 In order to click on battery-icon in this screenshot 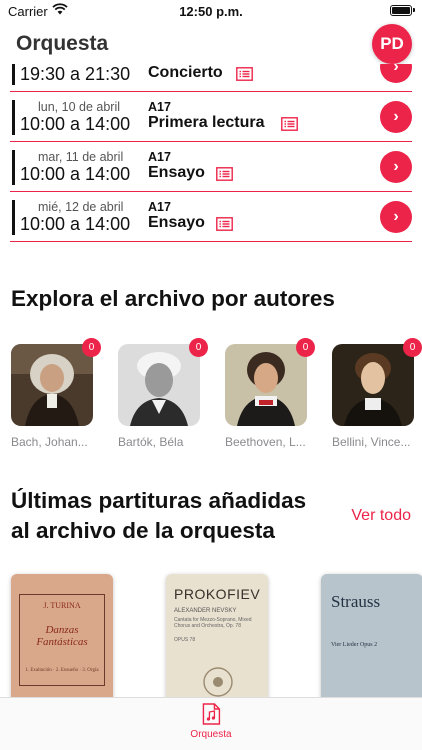, I will do `click(402, 10)`.